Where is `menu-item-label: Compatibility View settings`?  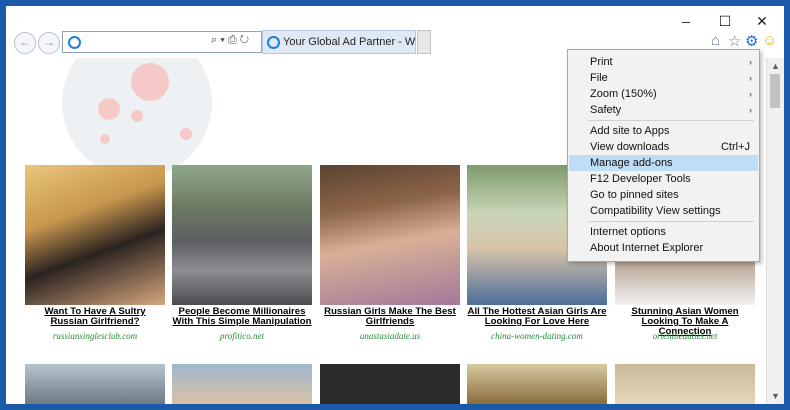
menu-item-label: Compatibility View settings is located at coordinates (655, 211).